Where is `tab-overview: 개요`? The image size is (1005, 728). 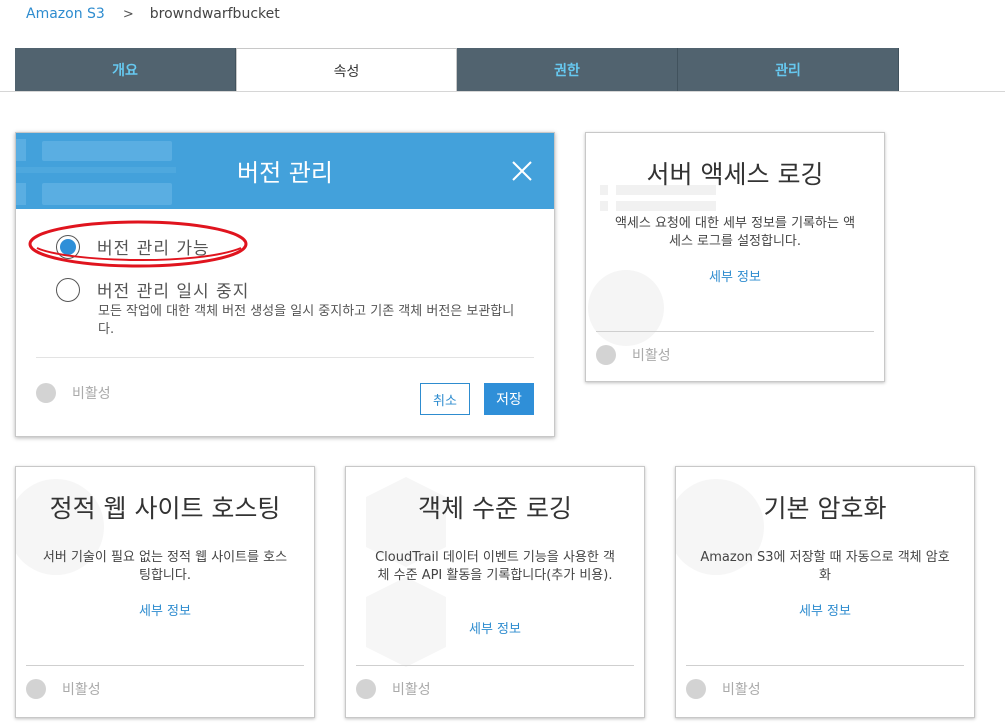 tab-overview: 개요 is located at coordinates (125, 70).